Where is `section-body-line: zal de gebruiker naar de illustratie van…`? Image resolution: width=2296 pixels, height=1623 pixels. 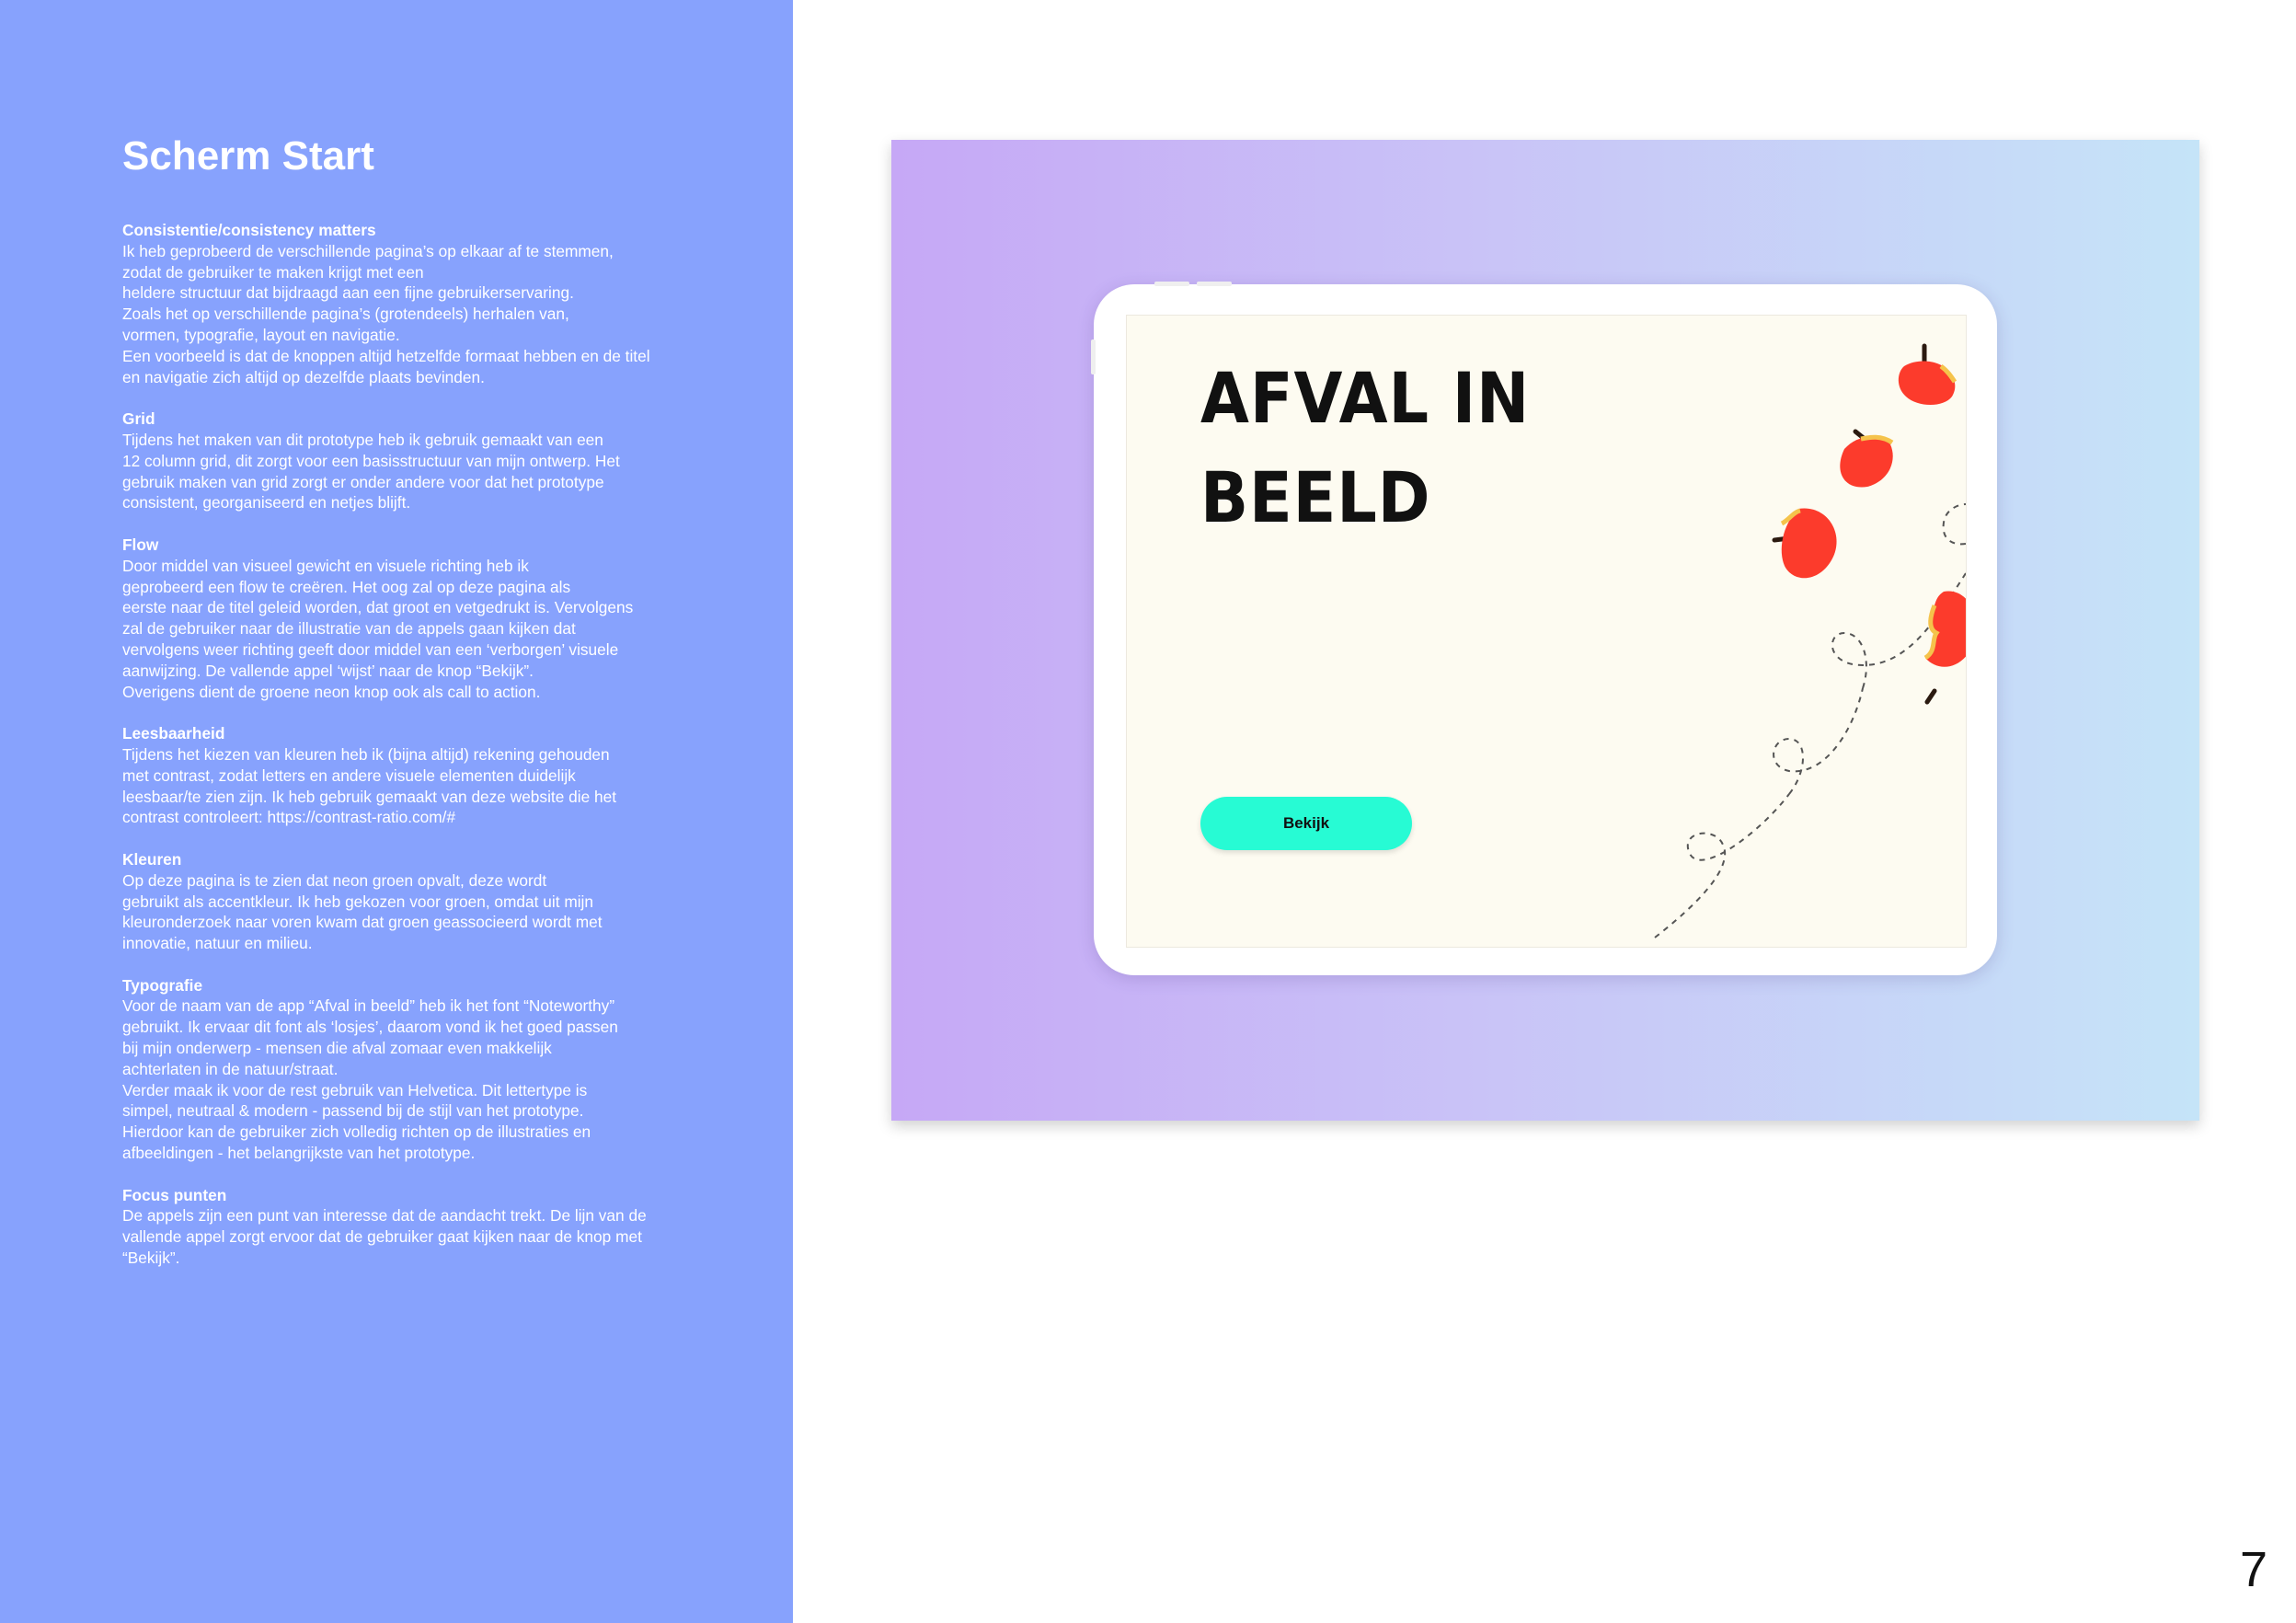 section-body-line: zal de gebruiker naar de illustratie van… is located at coordinates (349, 629).